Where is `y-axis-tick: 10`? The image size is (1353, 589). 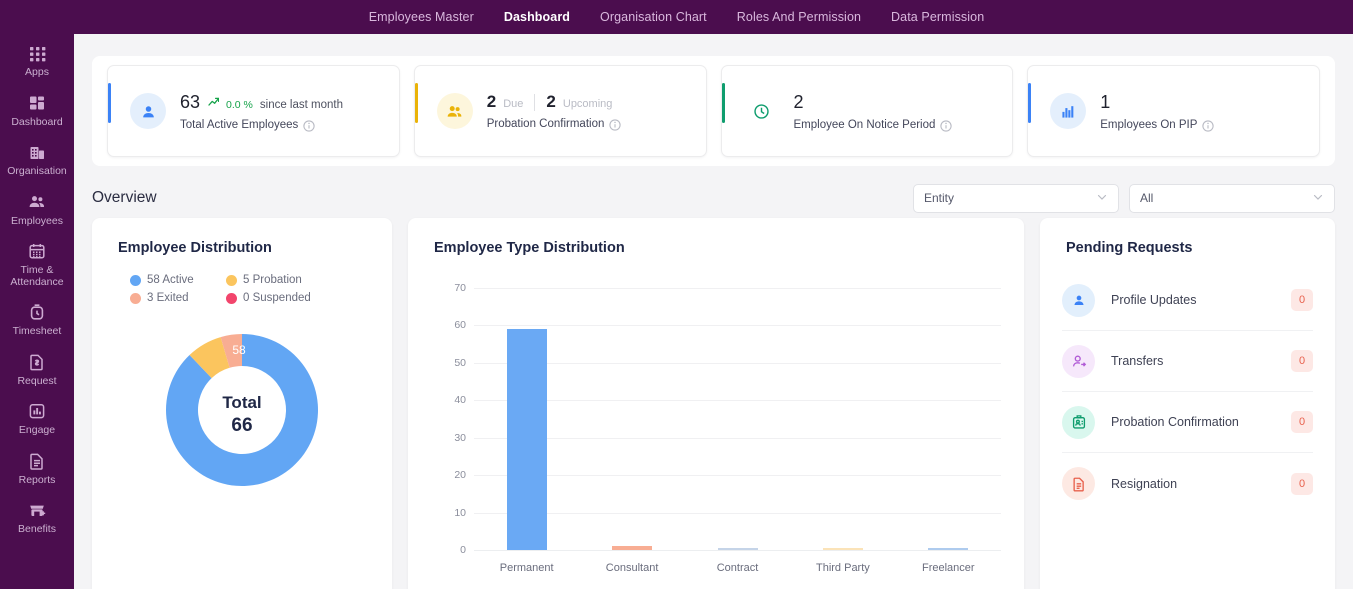
y-axis-tick: 10 is located at coordinates (460, 512).